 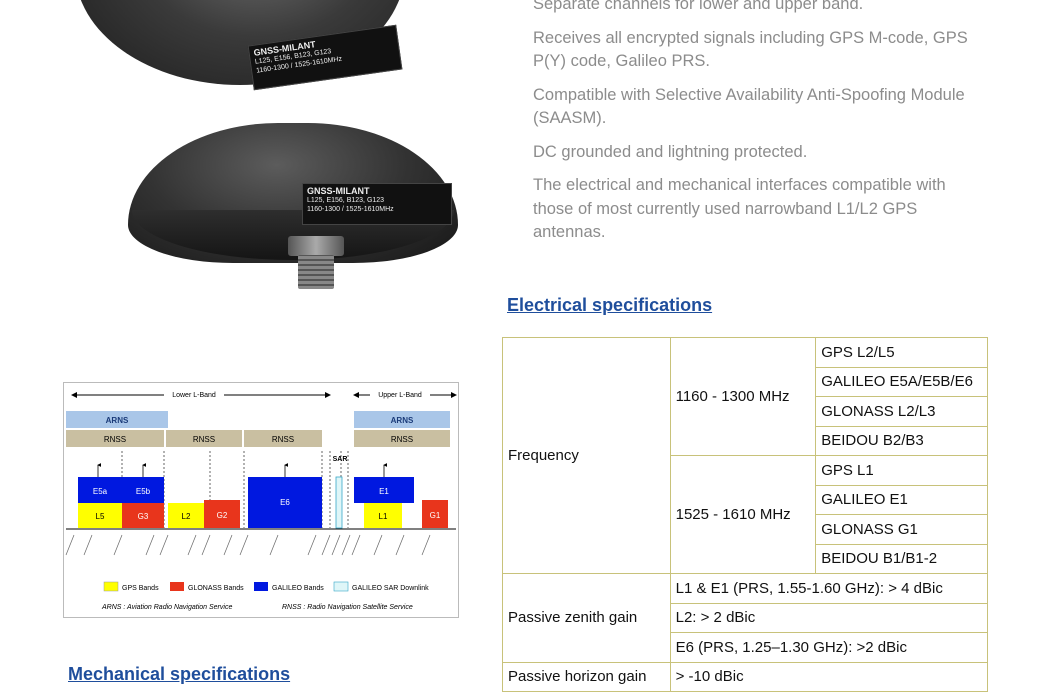 I want to click on legend-gps-swatch, so click(x=111, y=586).